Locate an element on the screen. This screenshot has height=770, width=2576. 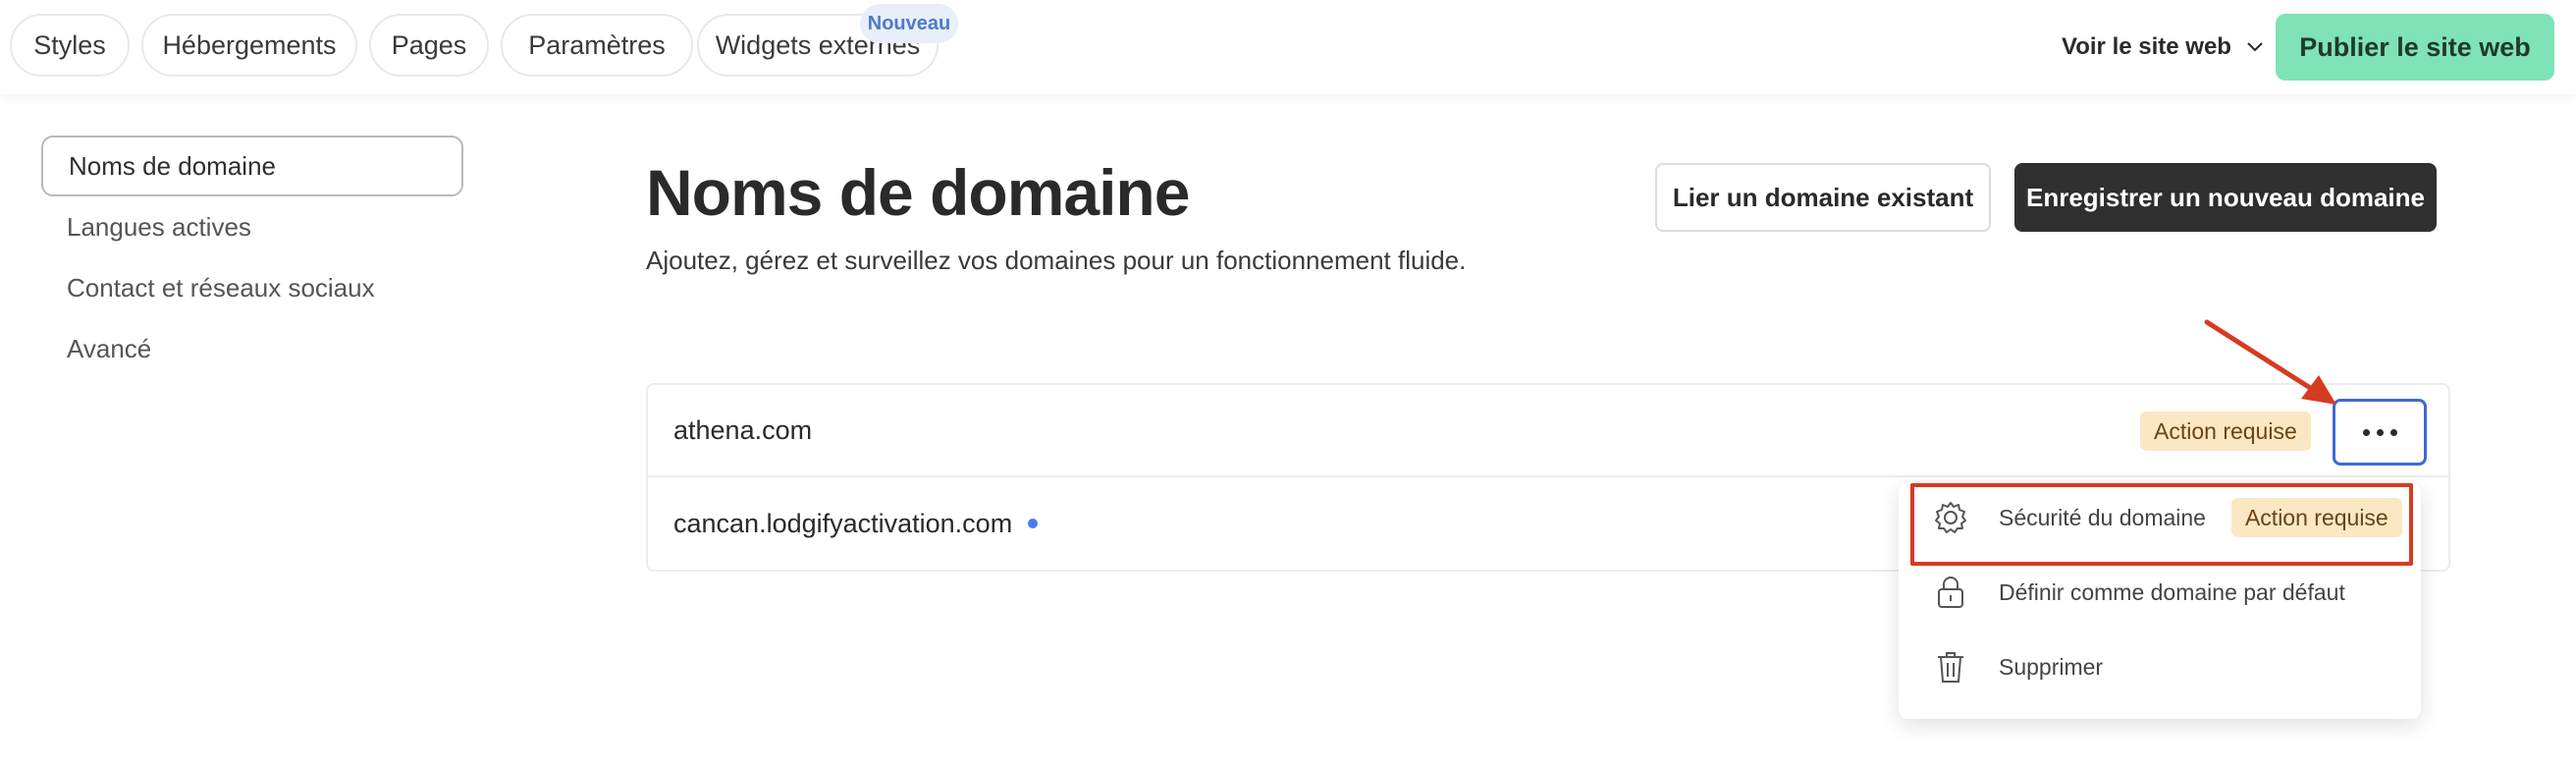
page-title: Noms de domaine is located at coordinates (918, 192).